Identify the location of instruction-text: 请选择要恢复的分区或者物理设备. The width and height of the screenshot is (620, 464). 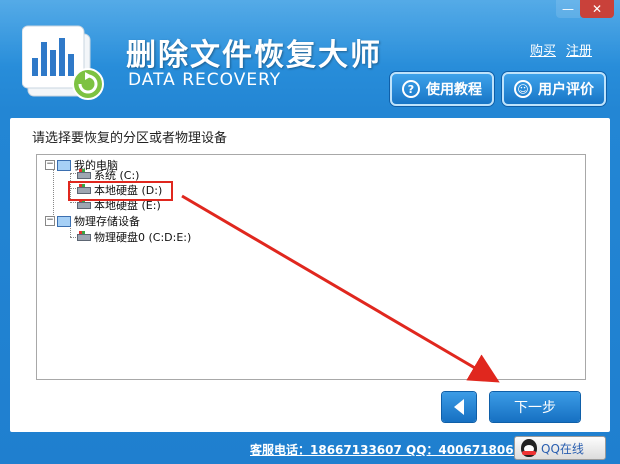
(130, 138).